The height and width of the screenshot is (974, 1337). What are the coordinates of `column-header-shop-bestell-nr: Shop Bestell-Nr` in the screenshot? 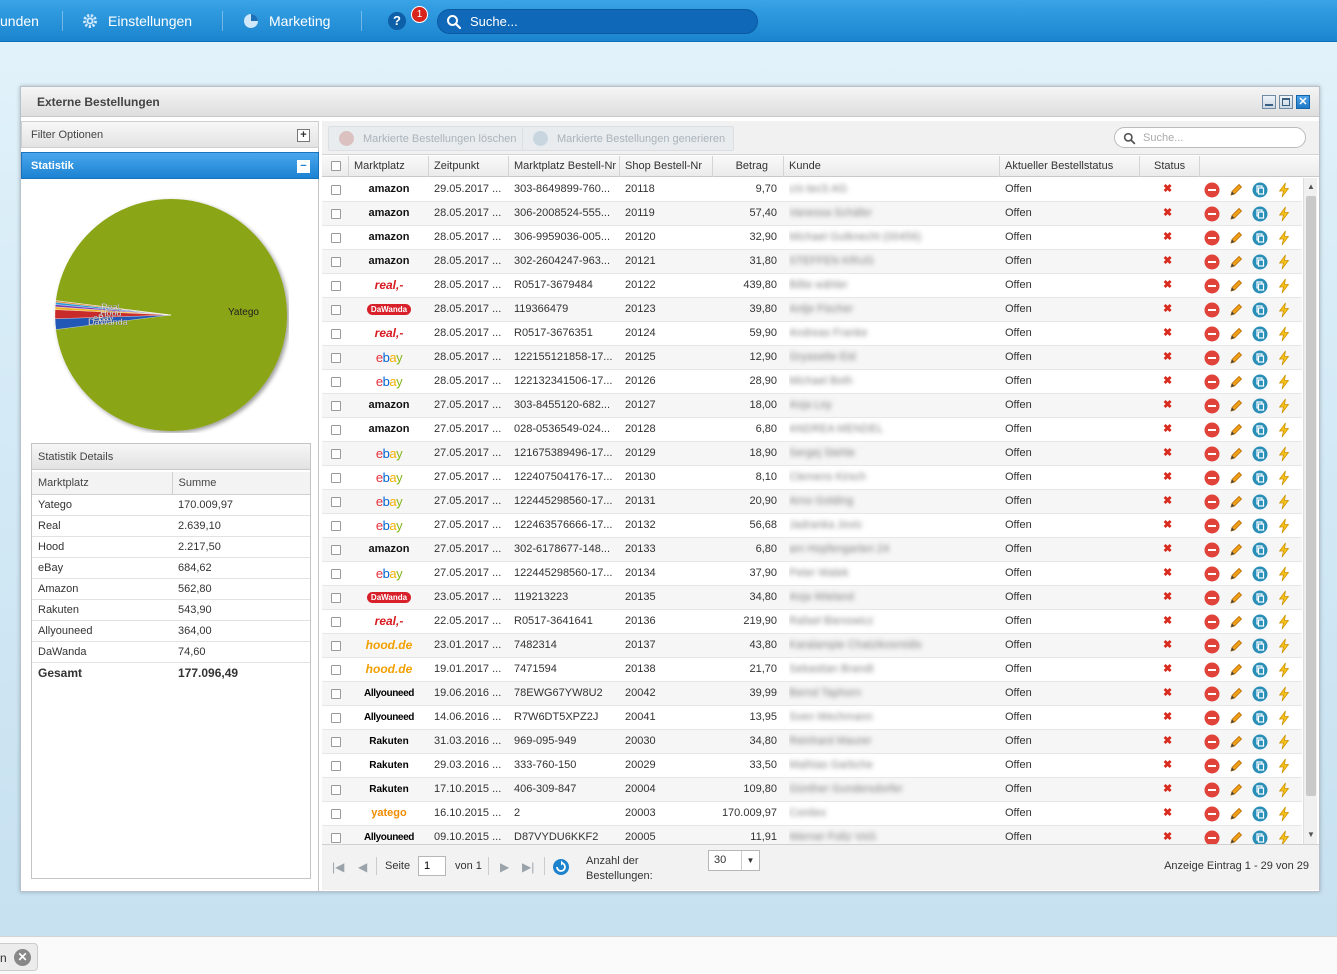 It's located at (666, 166).